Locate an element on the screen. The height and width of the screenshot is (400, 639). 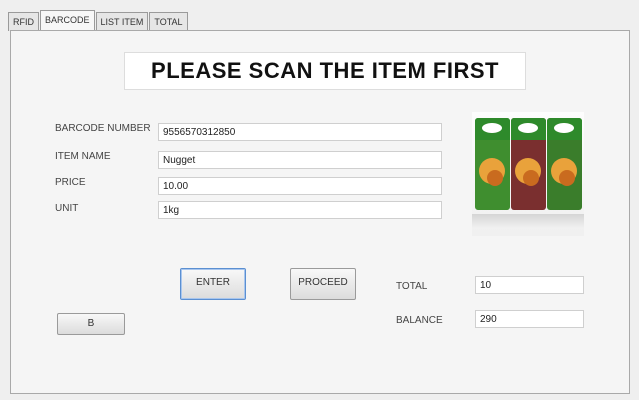
tab-bar: RFID BARCODE LIST ITEM TOTAL is located at coordinates (98, 20).